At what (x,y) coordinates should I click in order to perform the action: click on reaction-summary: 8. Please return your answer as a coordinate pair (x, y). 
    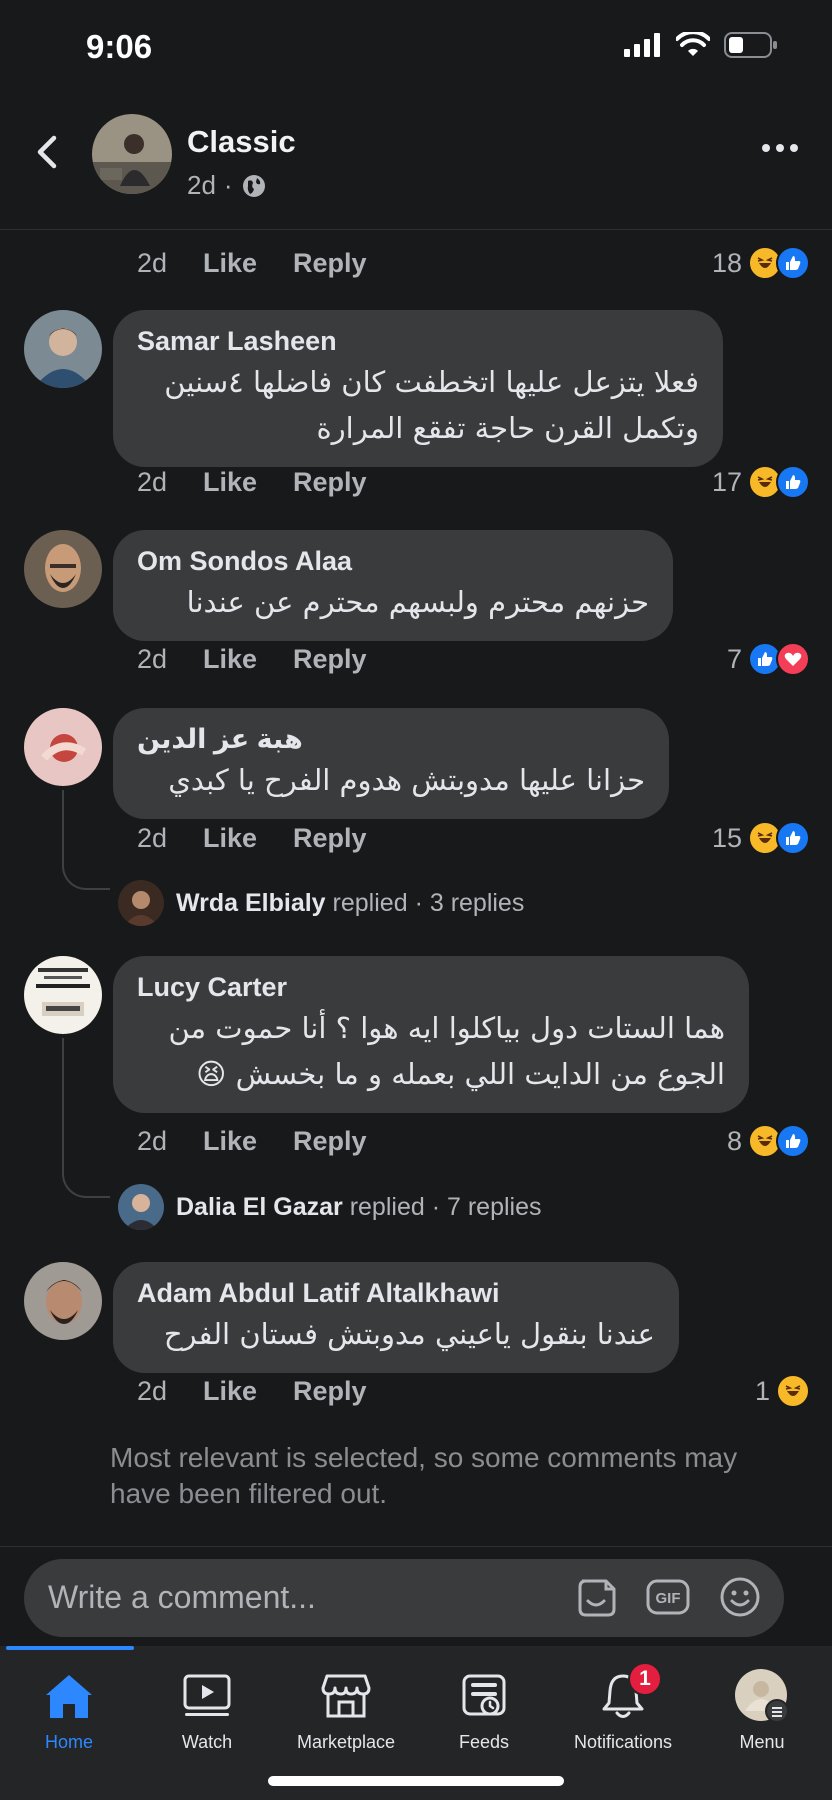
    Looking at the image, I should click on (768, 1141).